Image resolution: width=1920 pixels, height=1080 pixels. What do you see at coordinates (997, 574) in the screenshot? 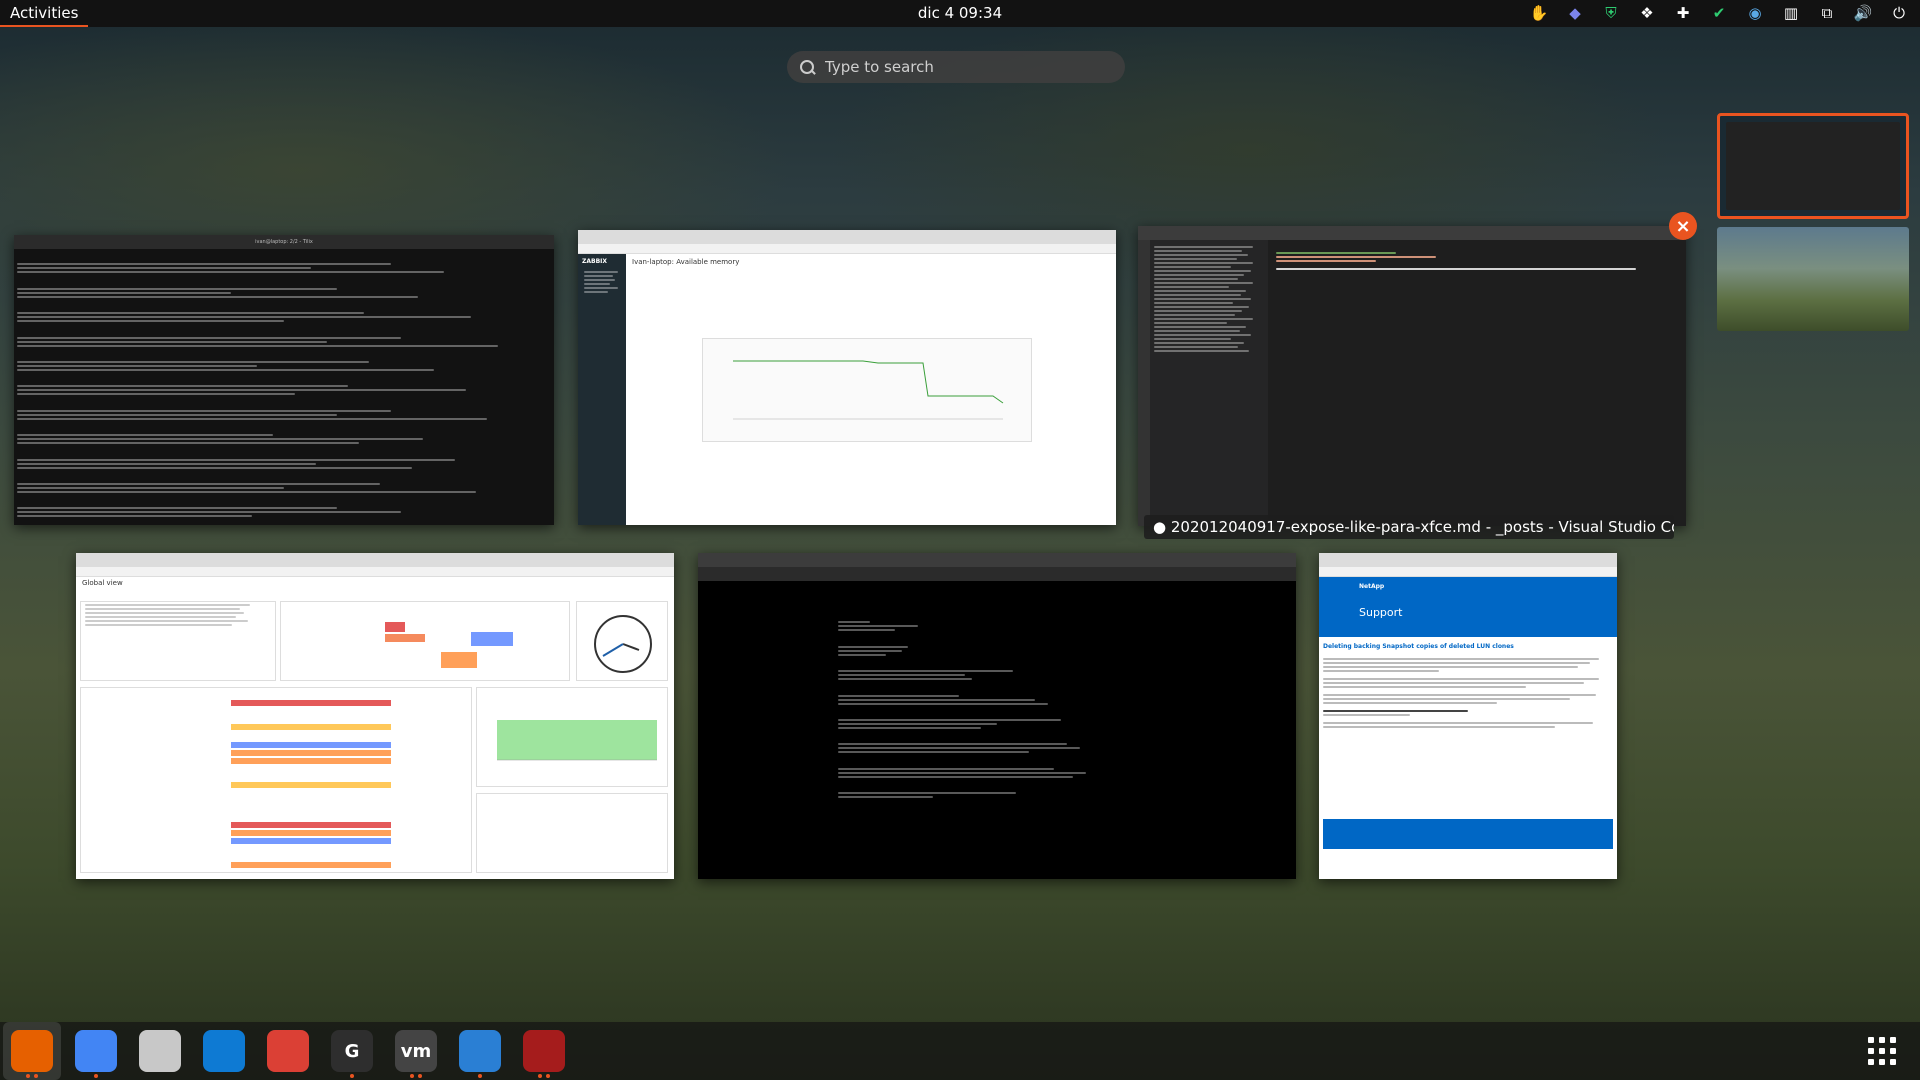
I see `toolbar` at bounding box center [997, 574].